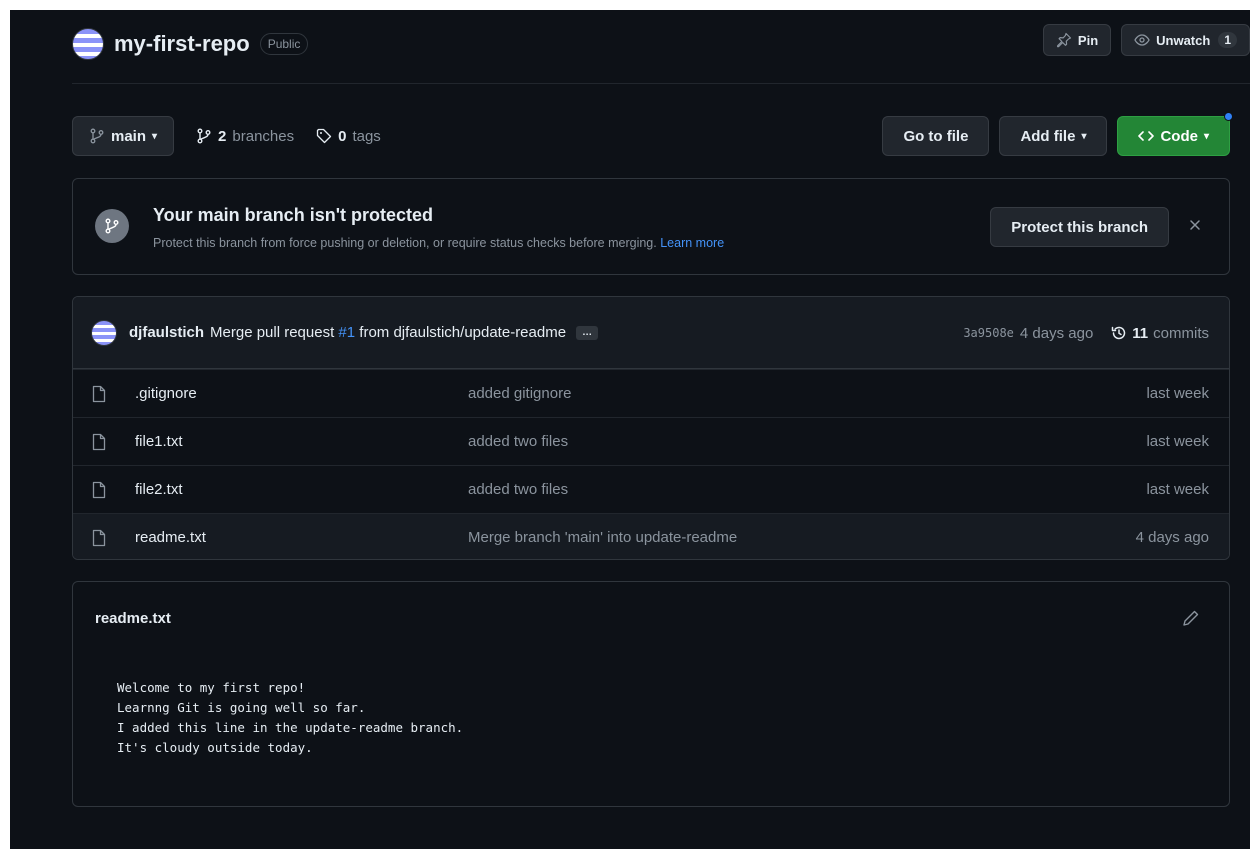  I want to click on branch-selector: main ▾, so click(123, 136).